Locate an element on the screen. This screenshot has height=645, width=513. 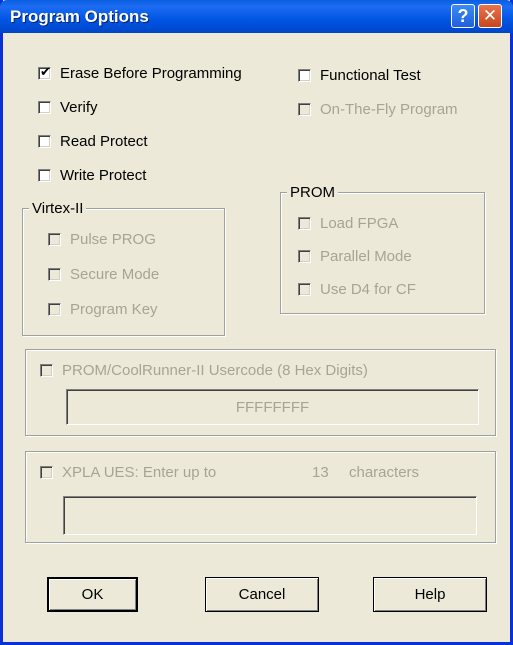
checkbox-box: ✔ is located at coordinates (44, 72).